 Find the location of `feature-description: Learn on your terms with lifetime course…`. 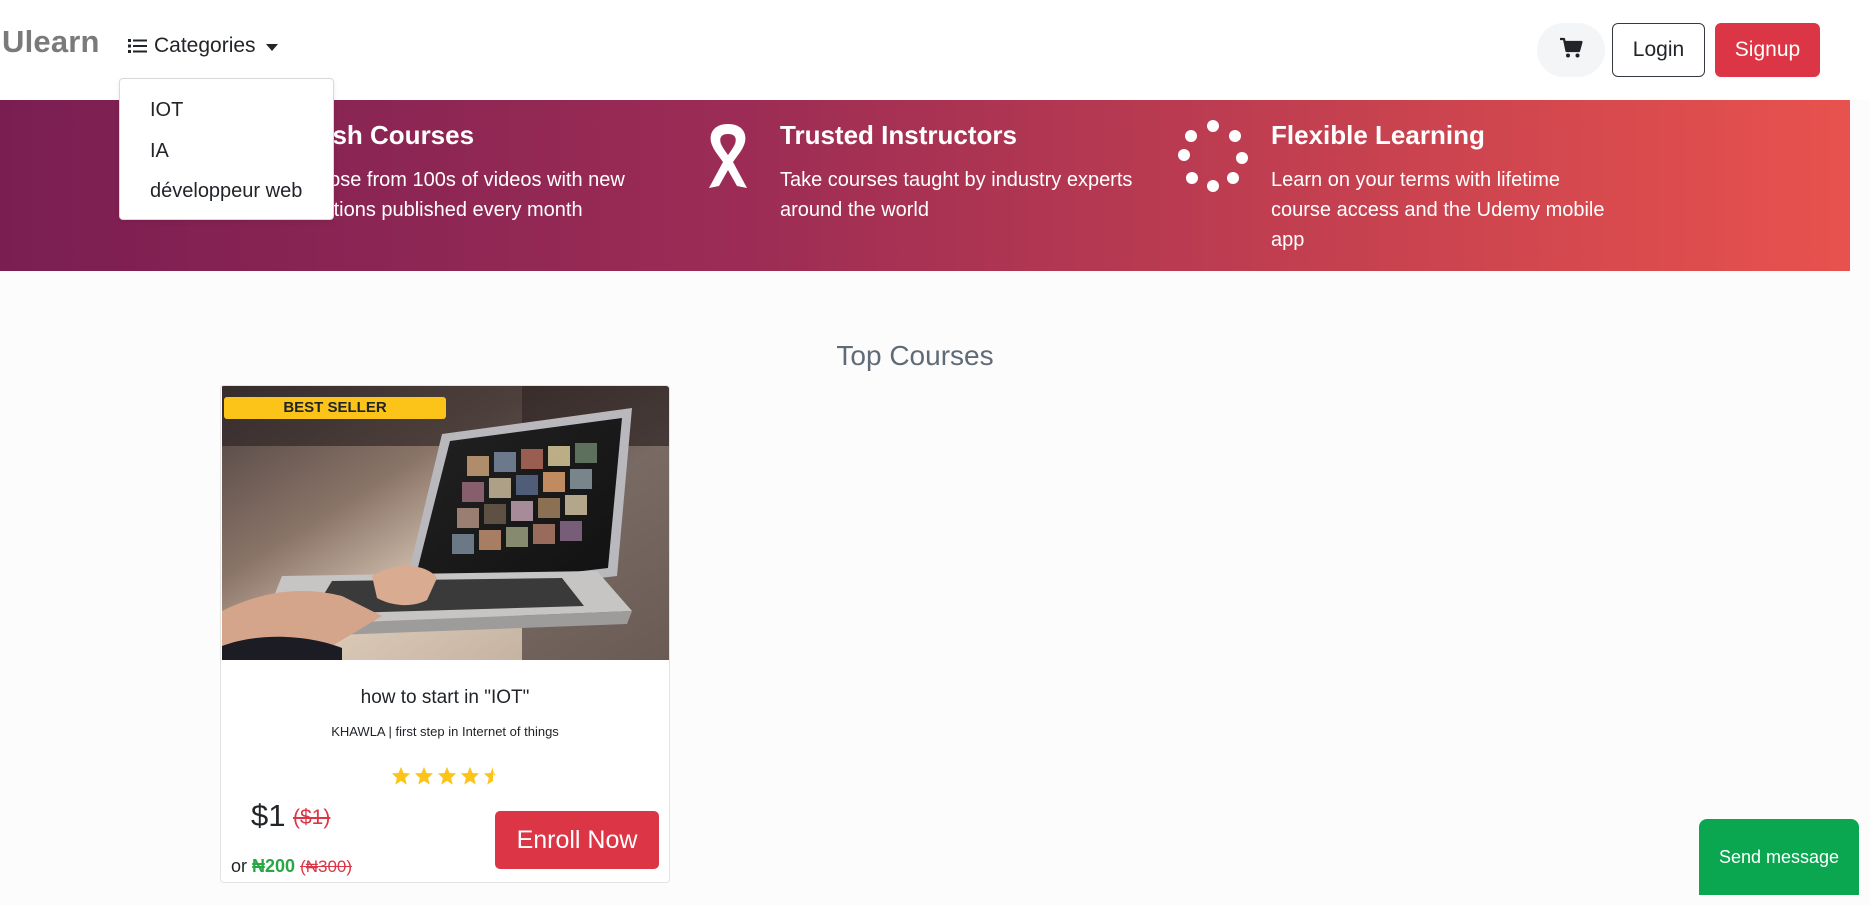

feature-description: Learn on your terms with lifetime course… is located at coordinates (1438, 210).